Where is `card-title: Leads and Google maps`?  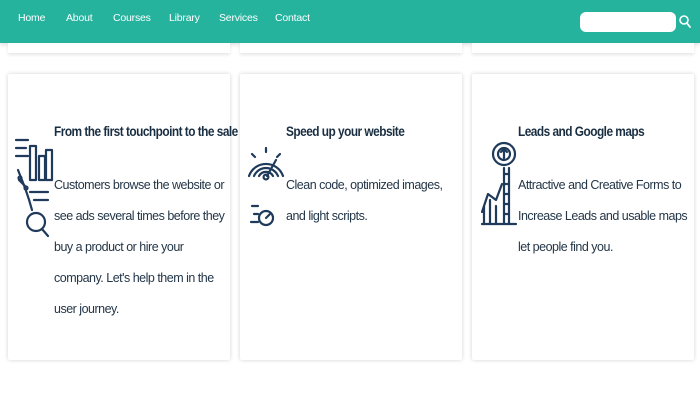 card-title: Leads and Google maps is located at coordinates (581, 131).